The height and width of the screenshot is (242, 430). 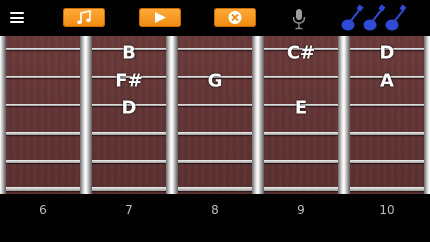 I want to click on note-marker: A, so click(x=387, y=81).